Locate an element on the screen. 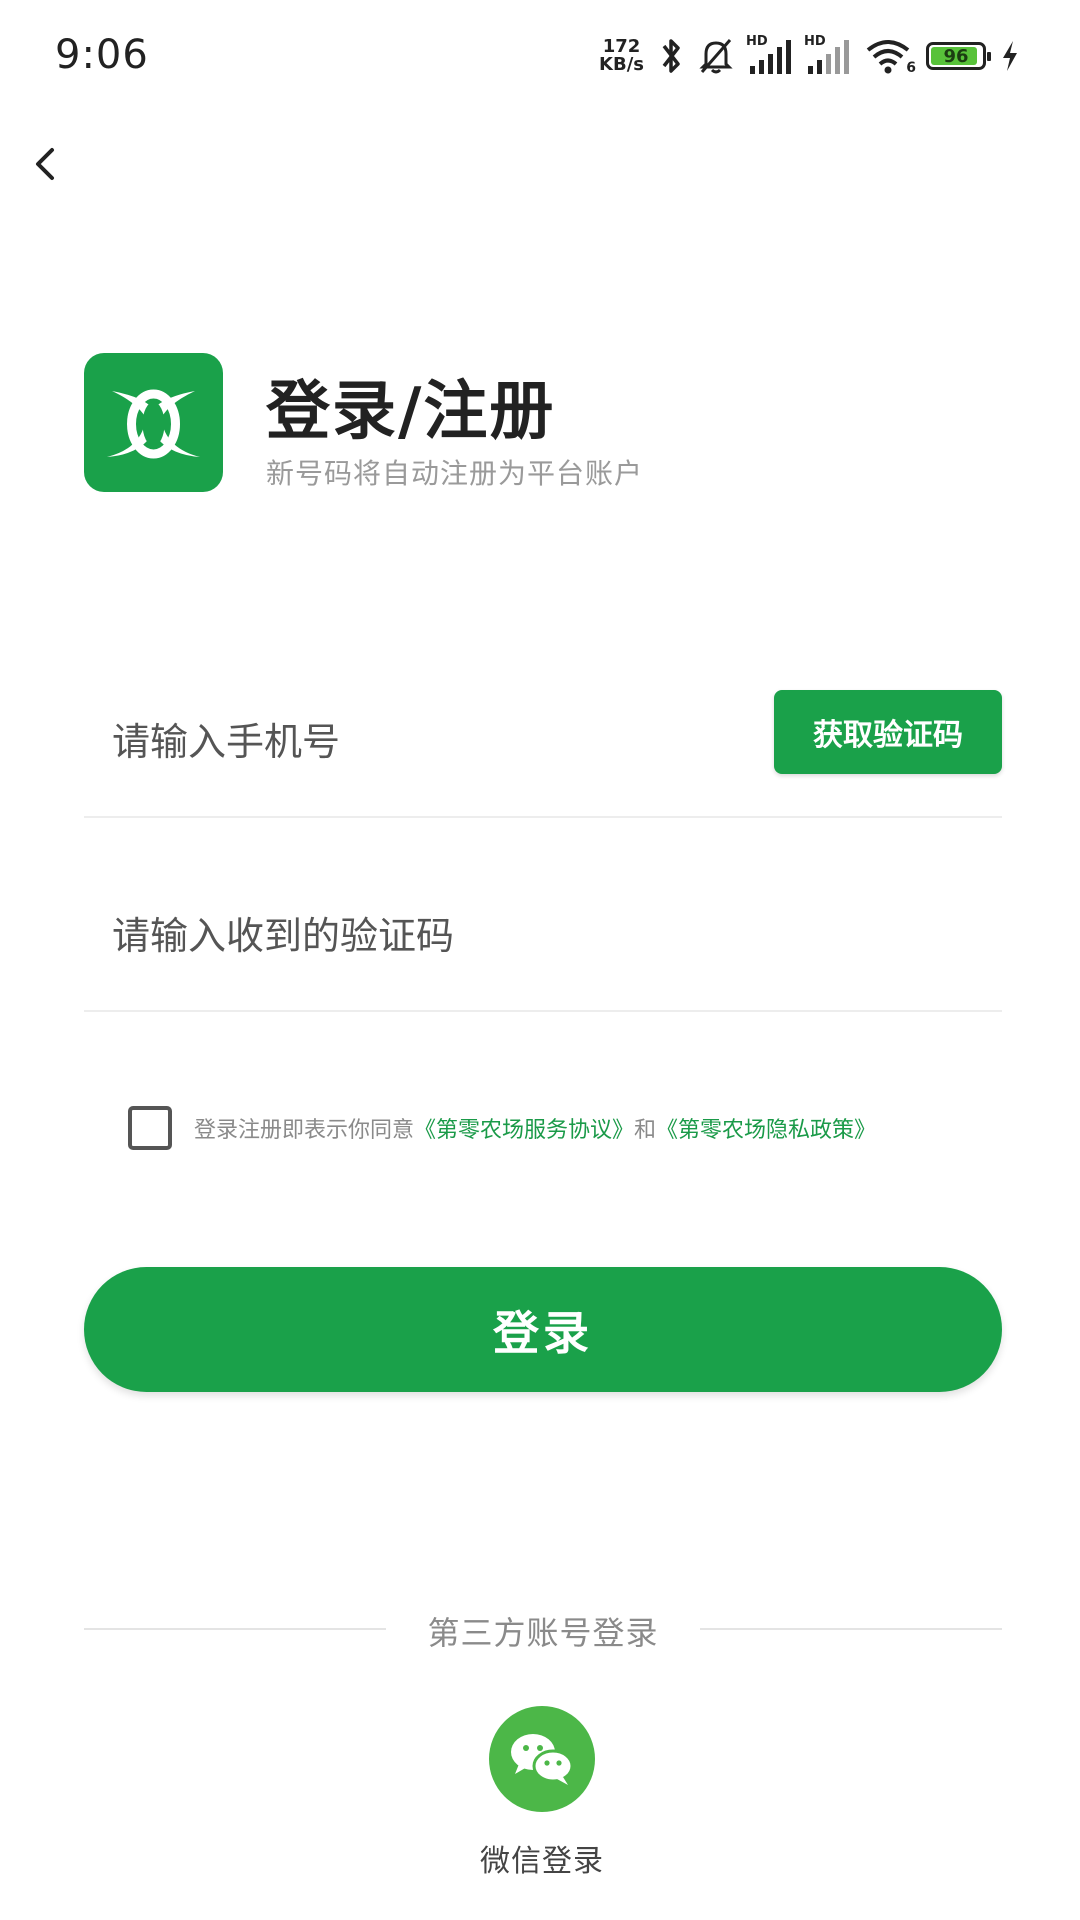 The image size is (1080, 1920). divider-right is located at coordinates (851, 1629).